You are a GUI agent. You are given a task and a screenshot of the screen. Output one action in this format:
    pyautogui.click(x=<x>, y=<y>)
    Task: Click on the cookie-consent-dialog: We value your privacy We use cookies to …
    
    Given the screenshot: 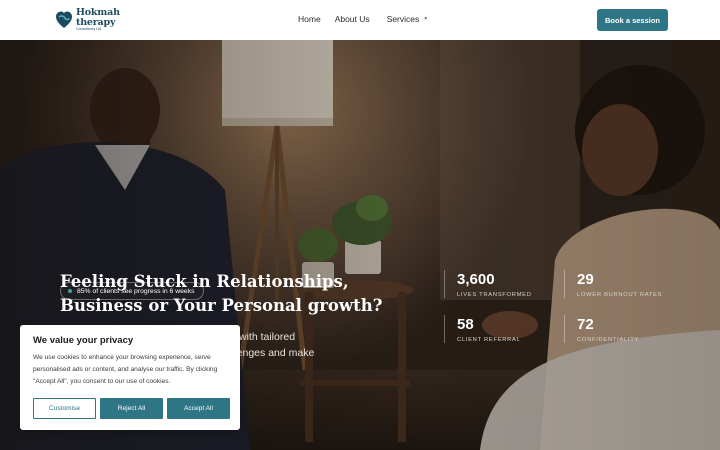 What is the action you would take?
    pyautogui.click(x=130, y=377)
    